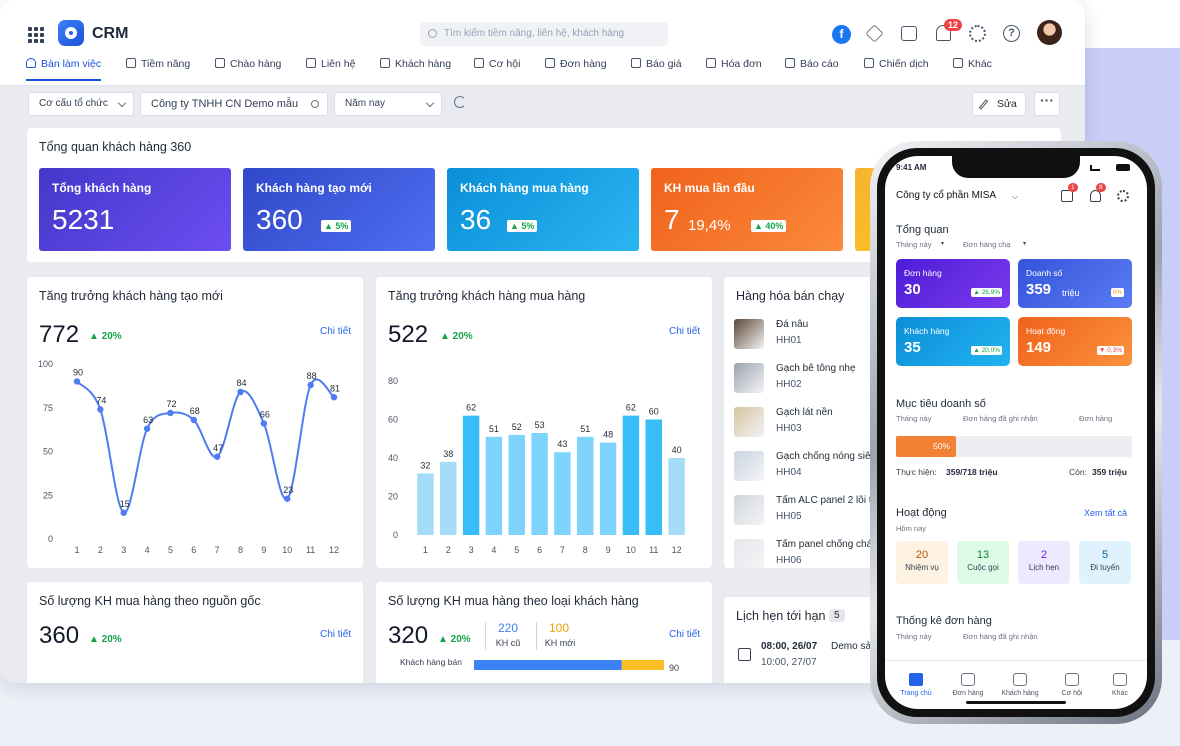 This screenshot has width=1180, height=746. Describe the element at coordinates (1105, 562) in the screenshot. I see `activity-routes: 5 Đi tuyến` at that location.